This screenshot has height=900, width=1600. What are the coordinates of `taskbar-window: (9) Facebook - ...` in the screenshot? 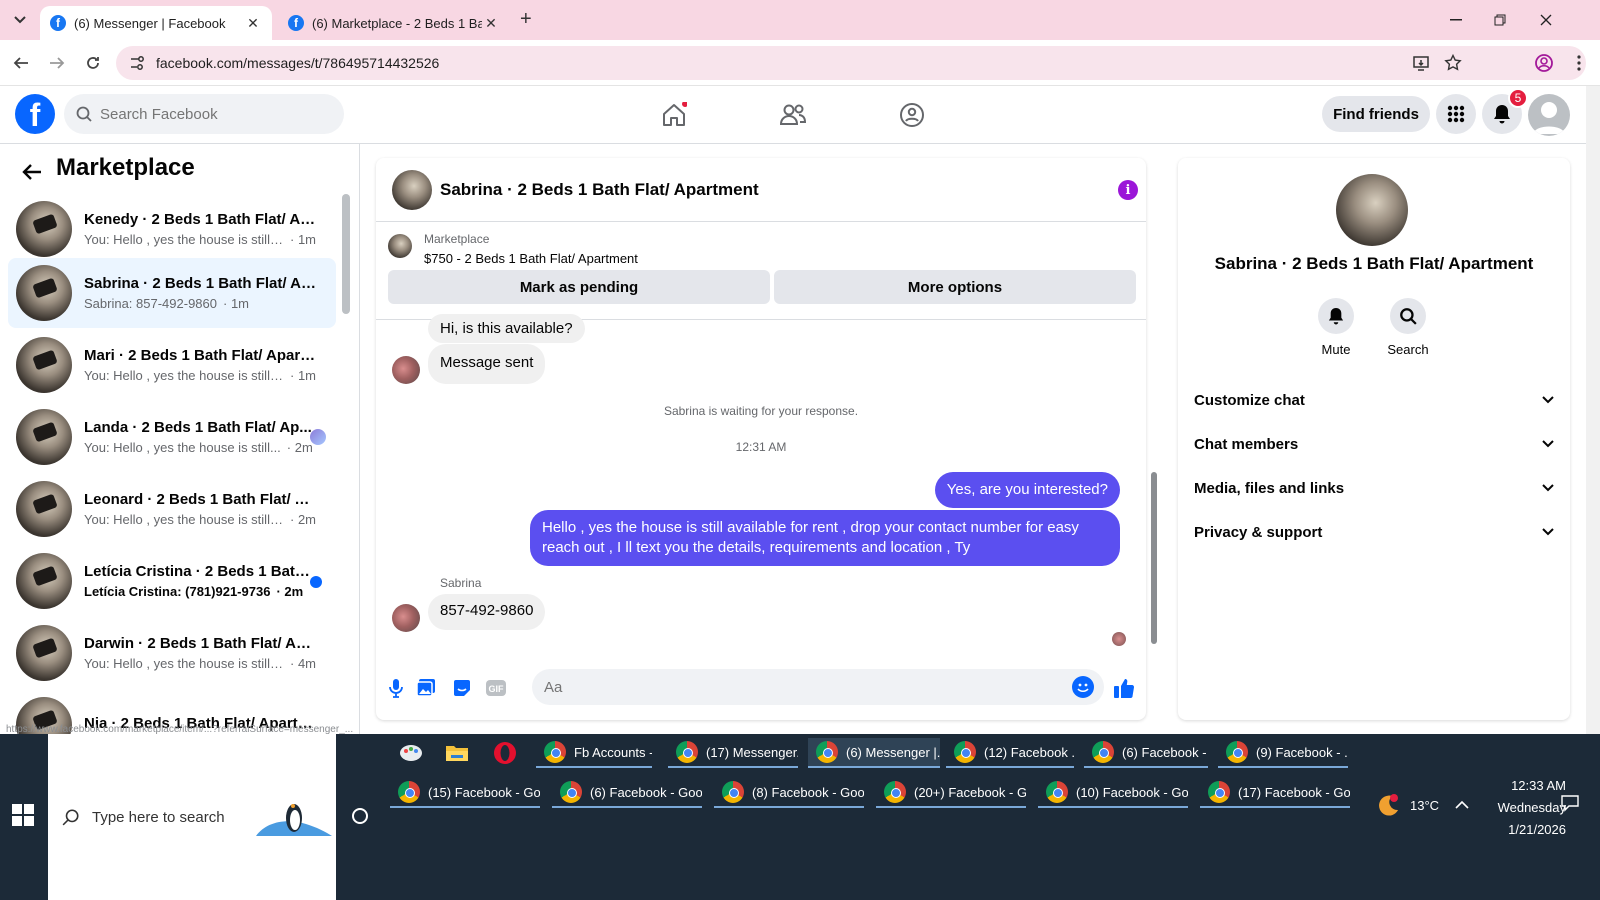 It's located at (1283, 753).